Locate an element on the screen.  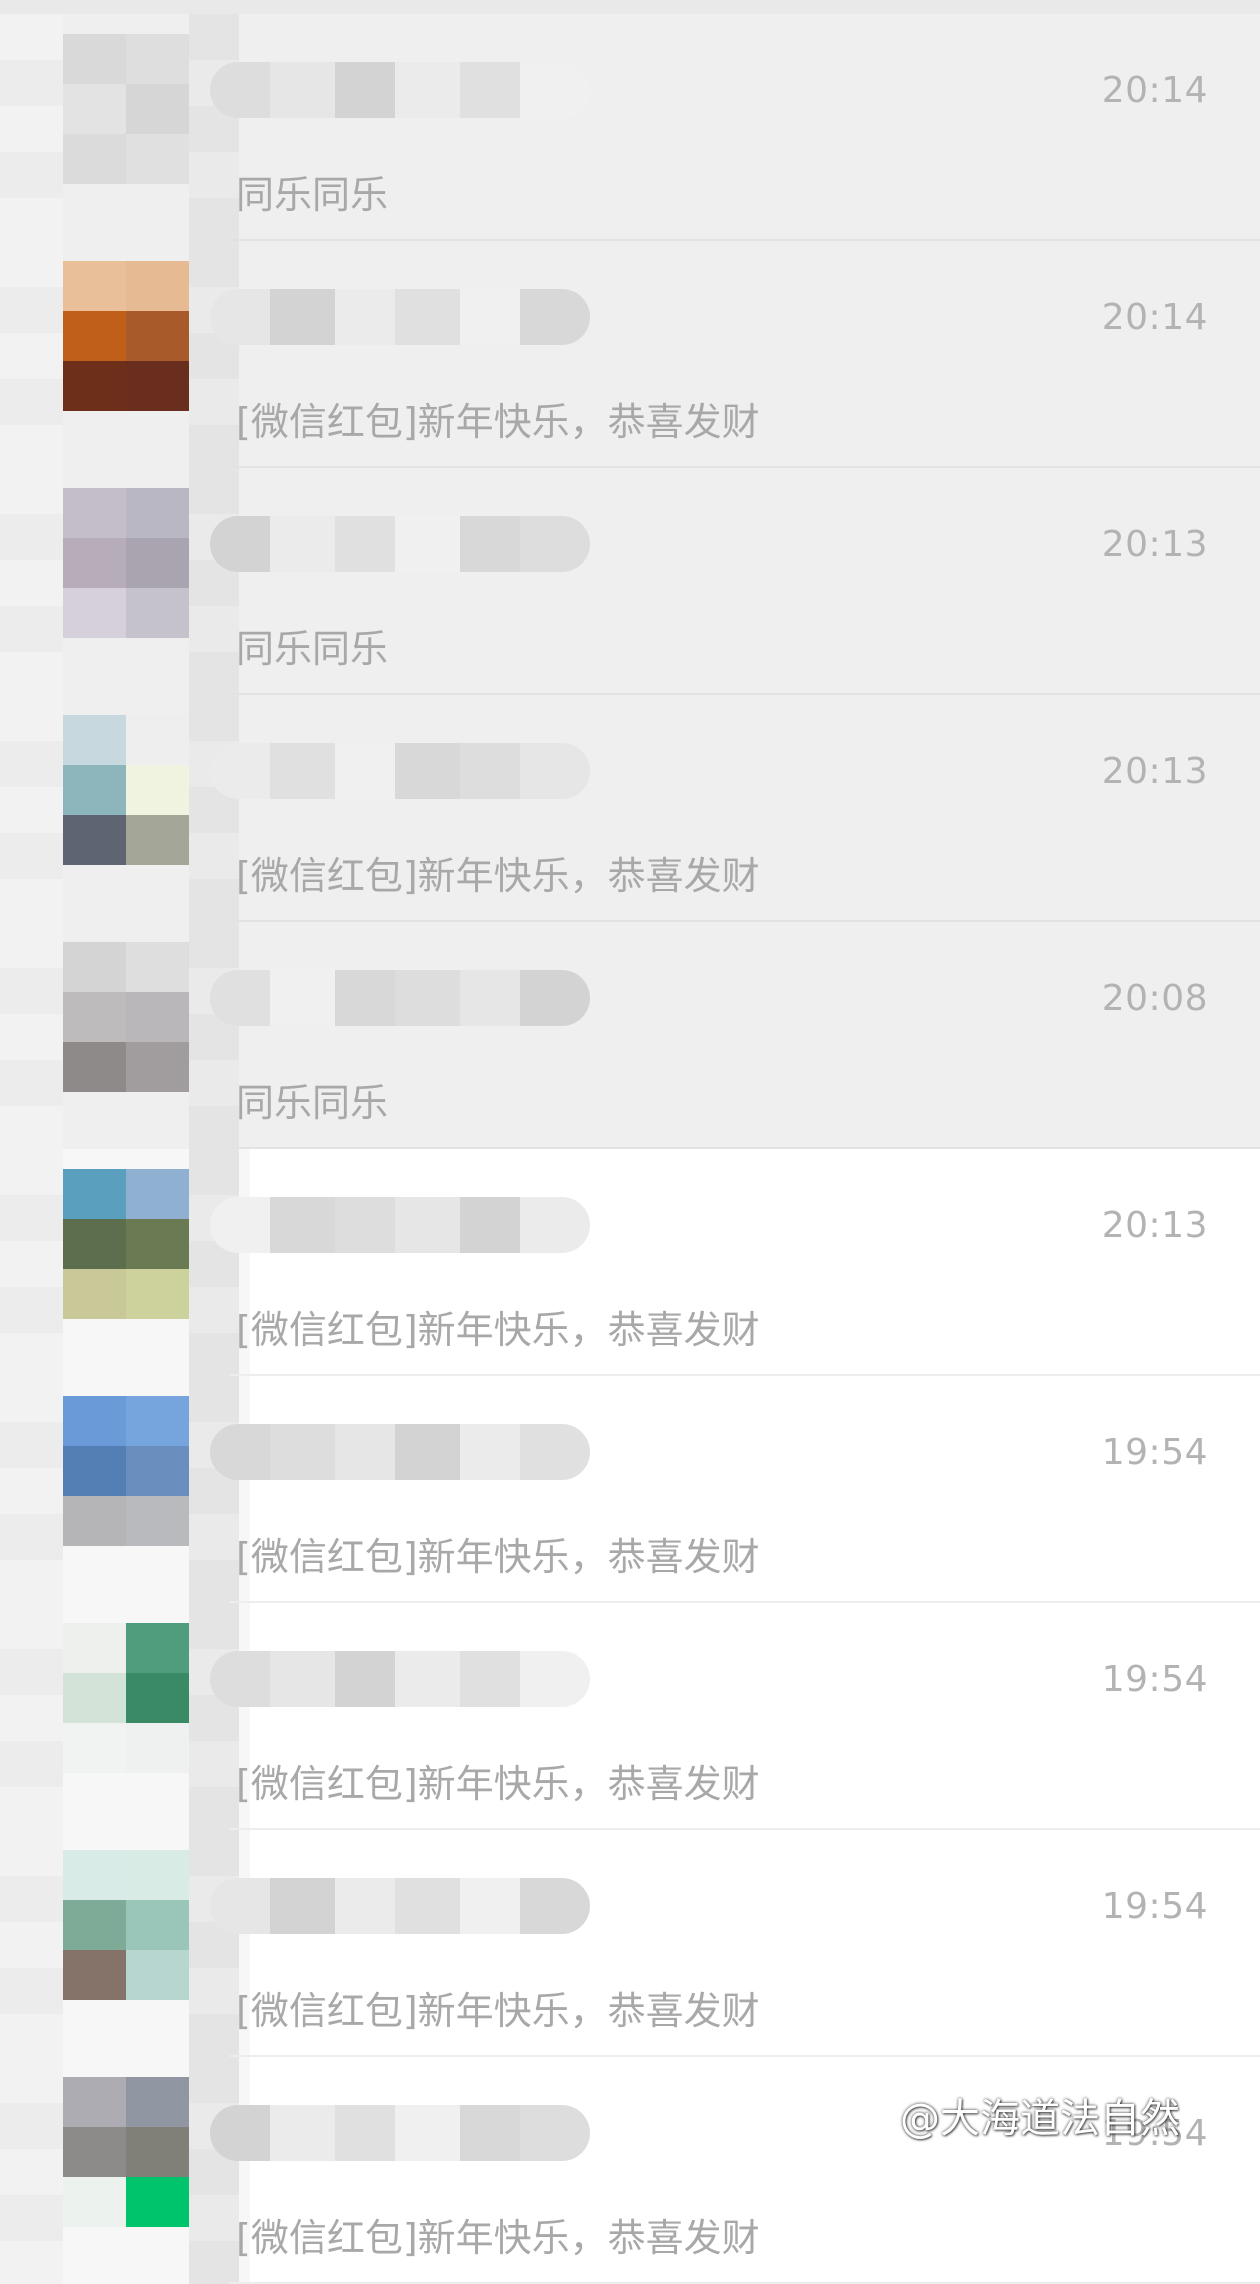
message-time: 20:08 is located at coordinates (1154, 998).